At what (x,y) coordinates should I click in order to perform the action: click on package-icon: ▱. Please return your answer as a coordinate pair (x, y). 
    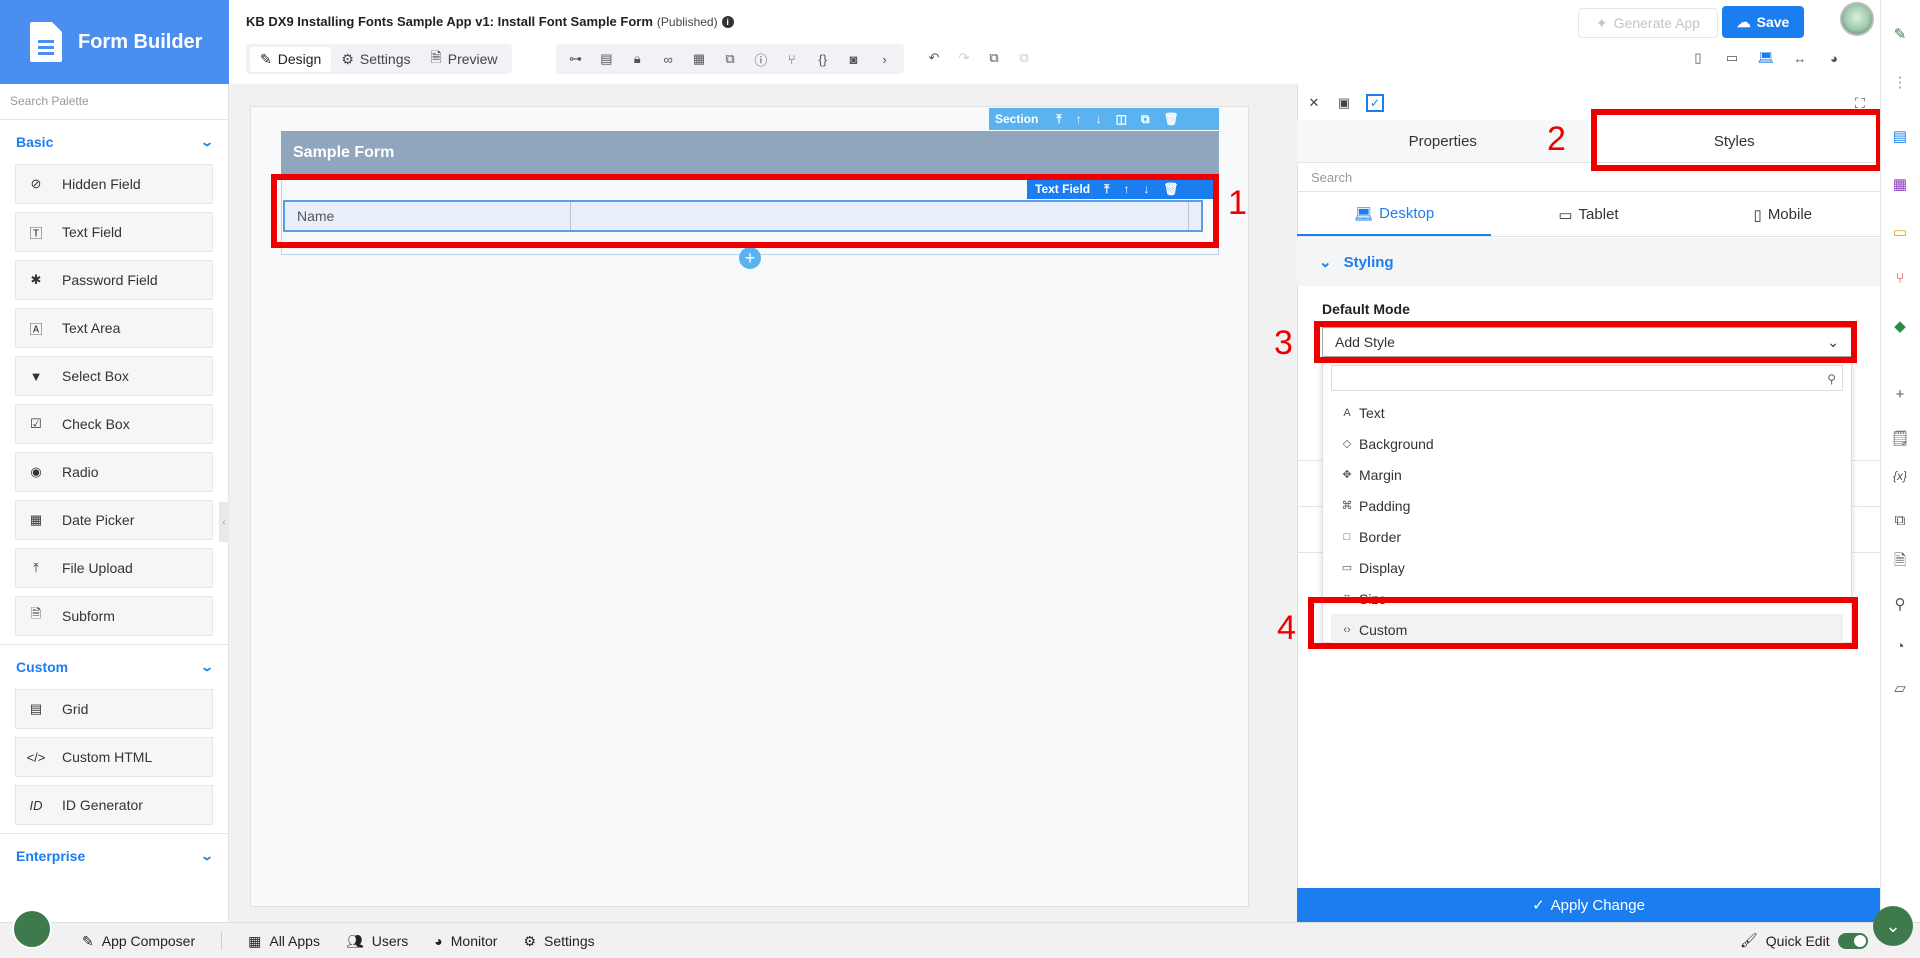
    Looking at the image, I should click on (1900, 688).